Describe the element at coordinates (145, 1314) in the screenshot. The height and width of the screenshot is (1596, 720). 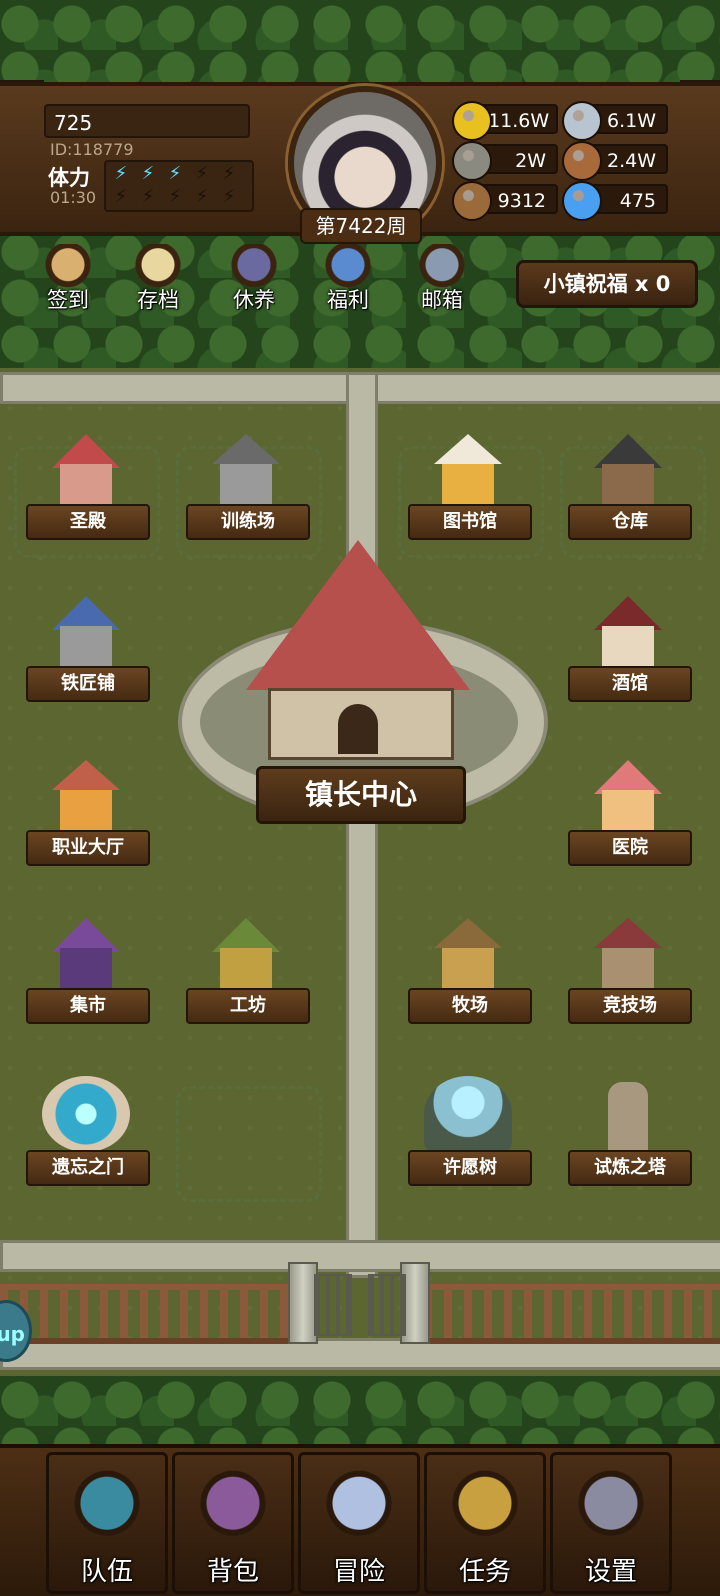
I see `fence-left` at that location.